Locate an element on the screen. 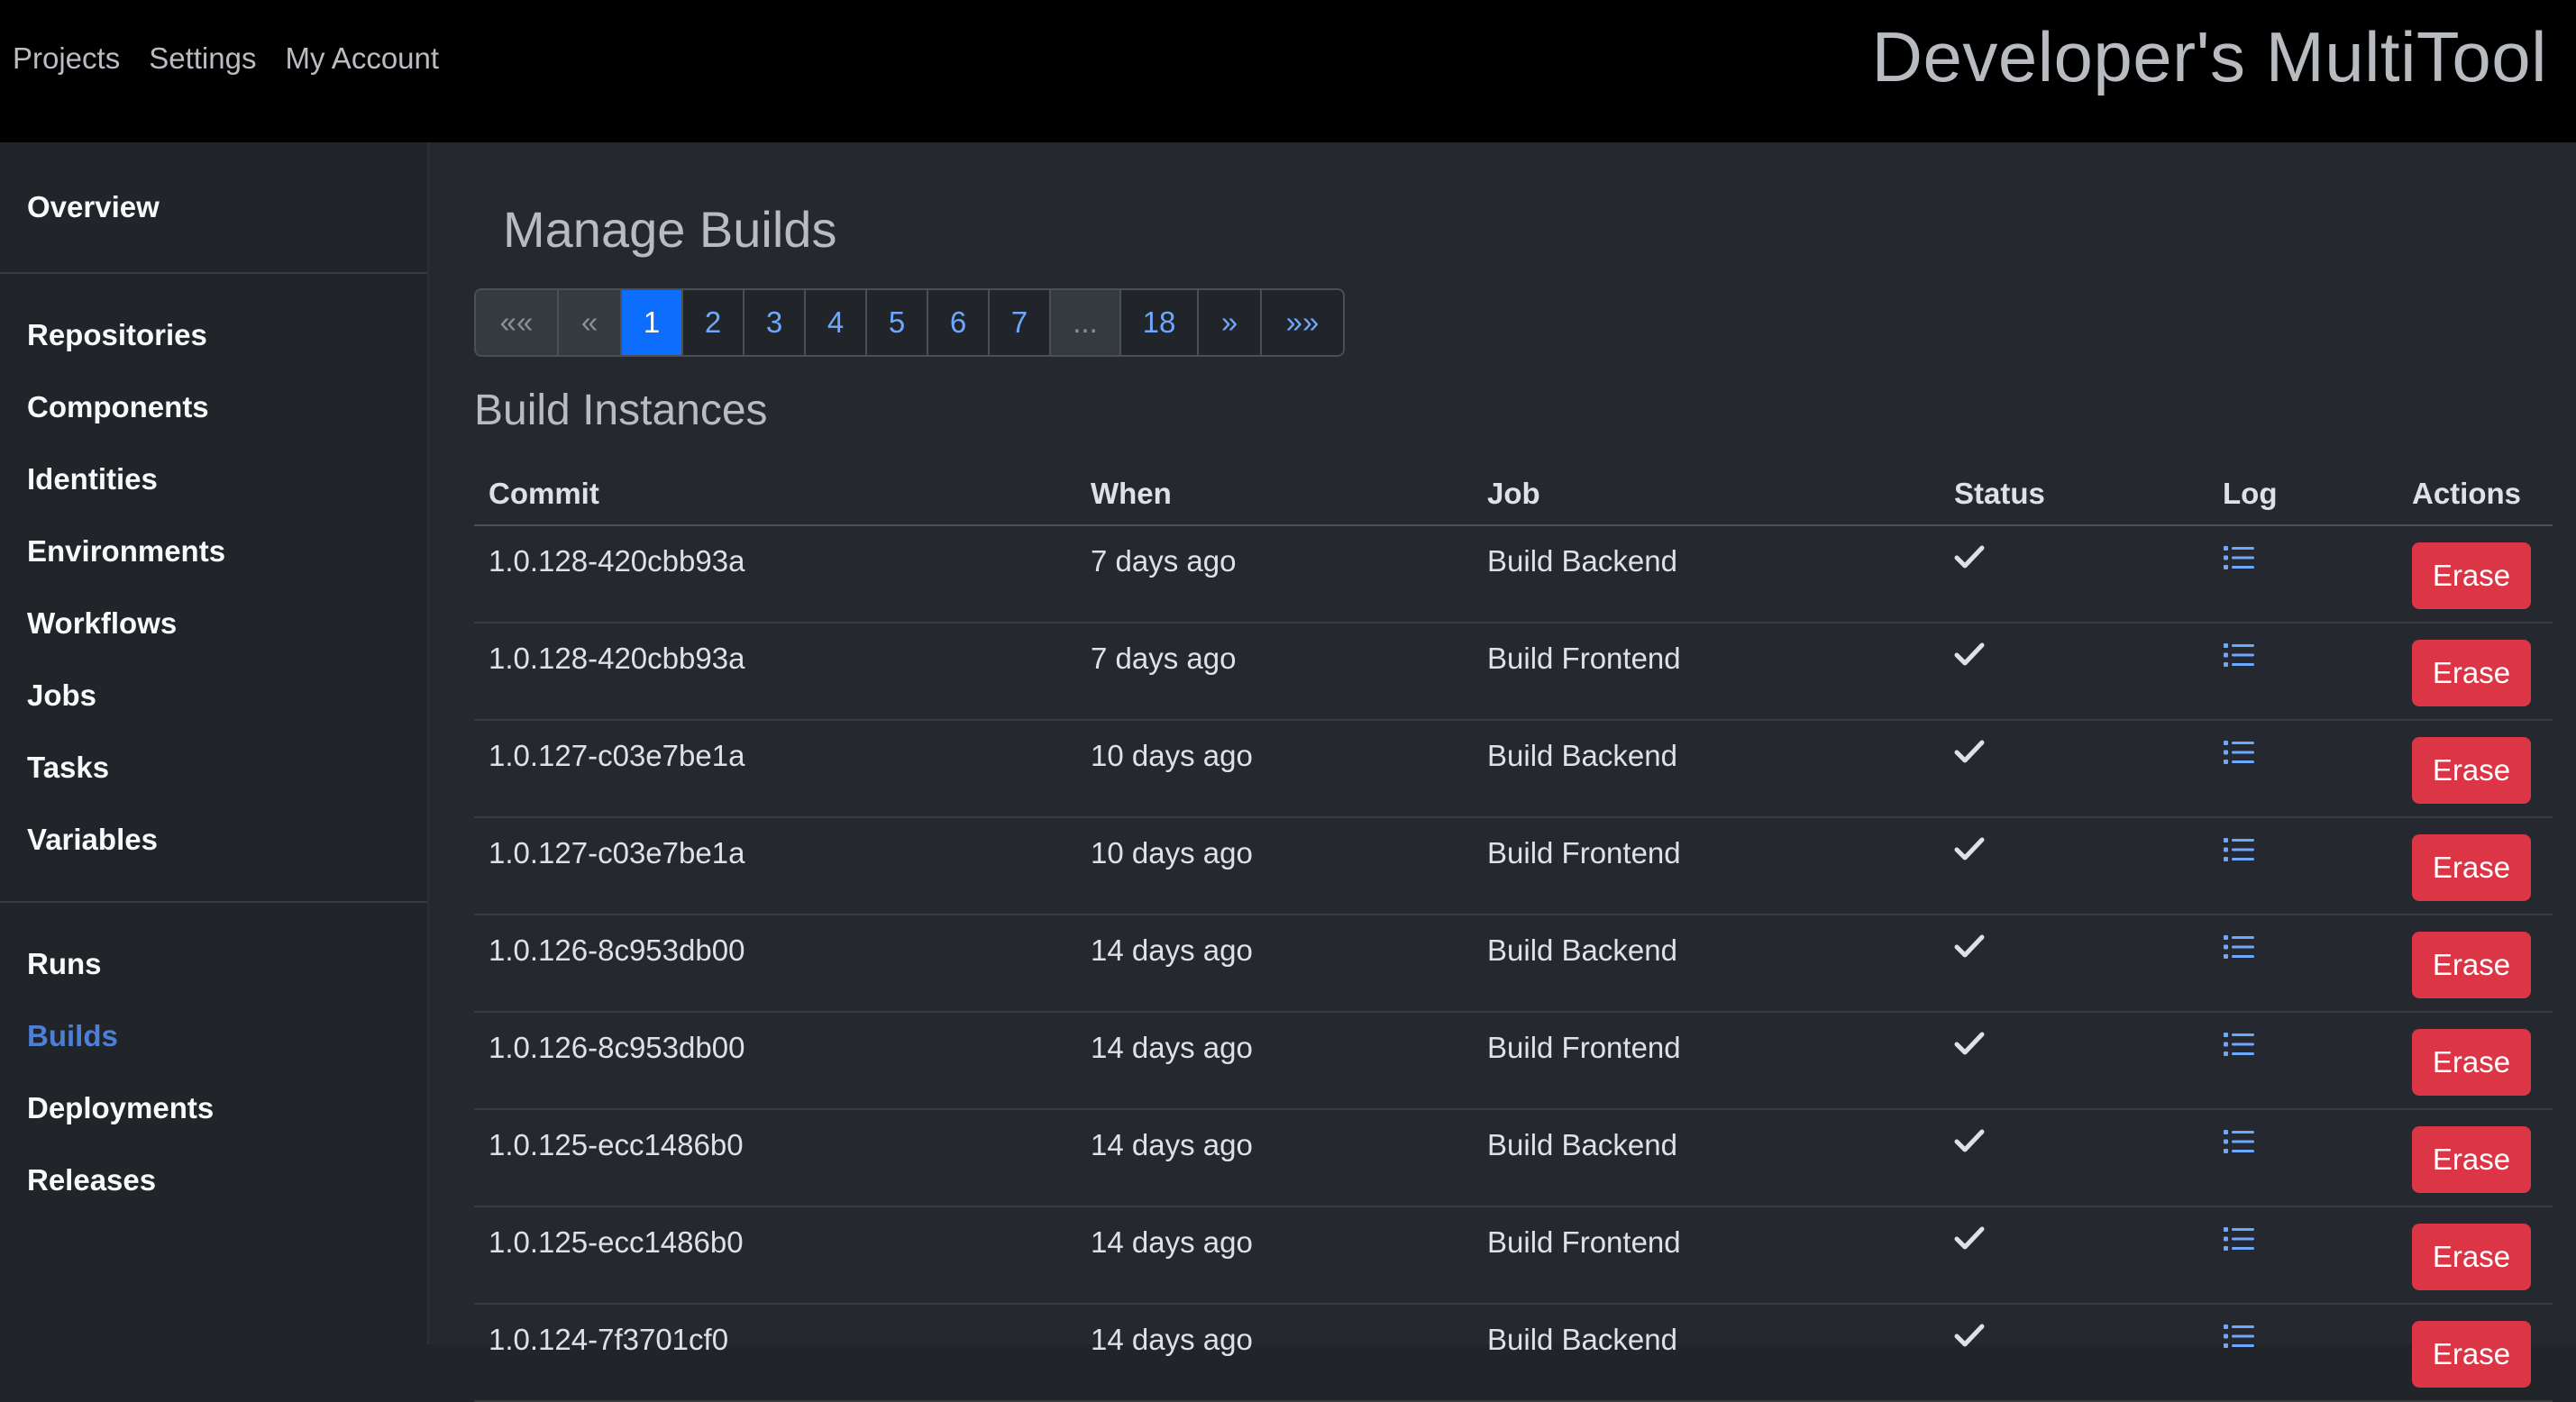 This screenshot has width=2576, height=1402. sidebar-item-environments: Environments is located at coordinates (213, 551).